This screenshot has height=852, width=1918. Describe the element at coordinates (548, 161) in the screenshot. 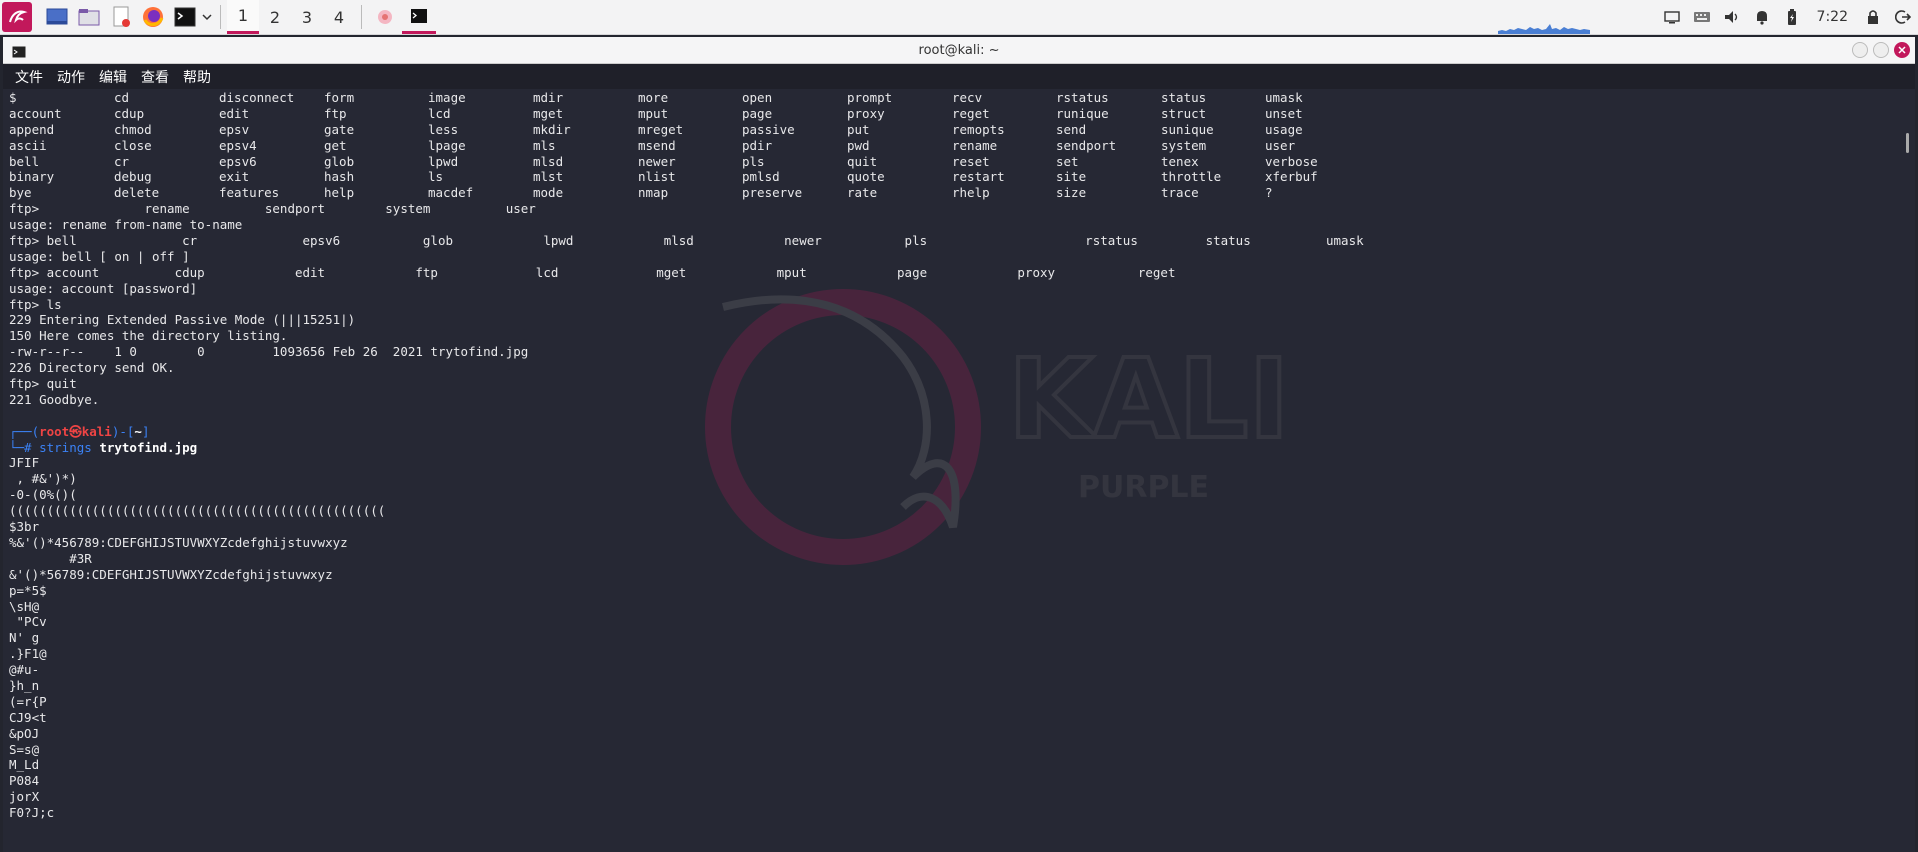

I see `command-grid-cell: mlsd` at that location.